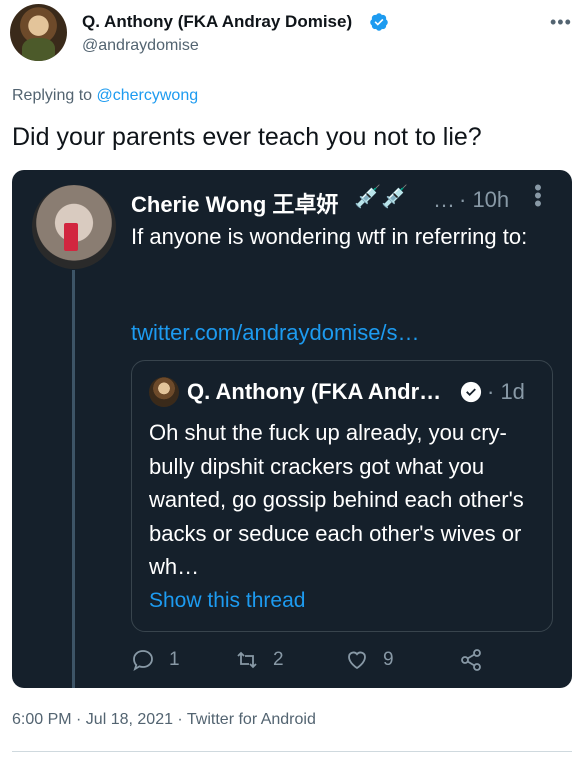  What do you see at coordinates (38, 32) in the screenshot?
I see `author-avatar` at bounding box center [38, 32].